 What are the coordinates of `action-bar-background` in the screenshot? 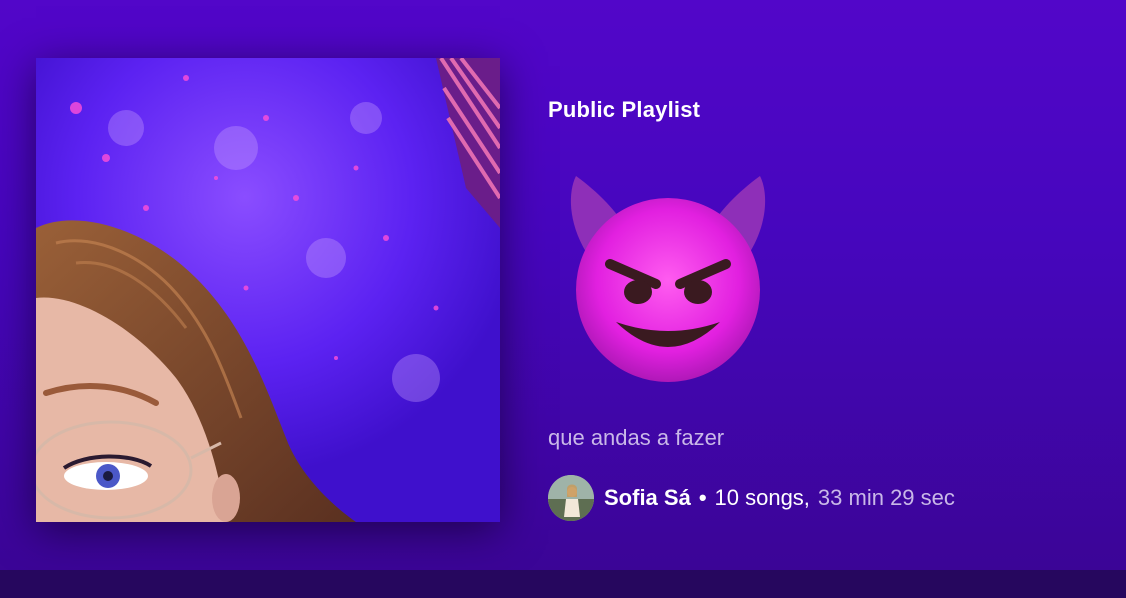 It's located at (563, 584).